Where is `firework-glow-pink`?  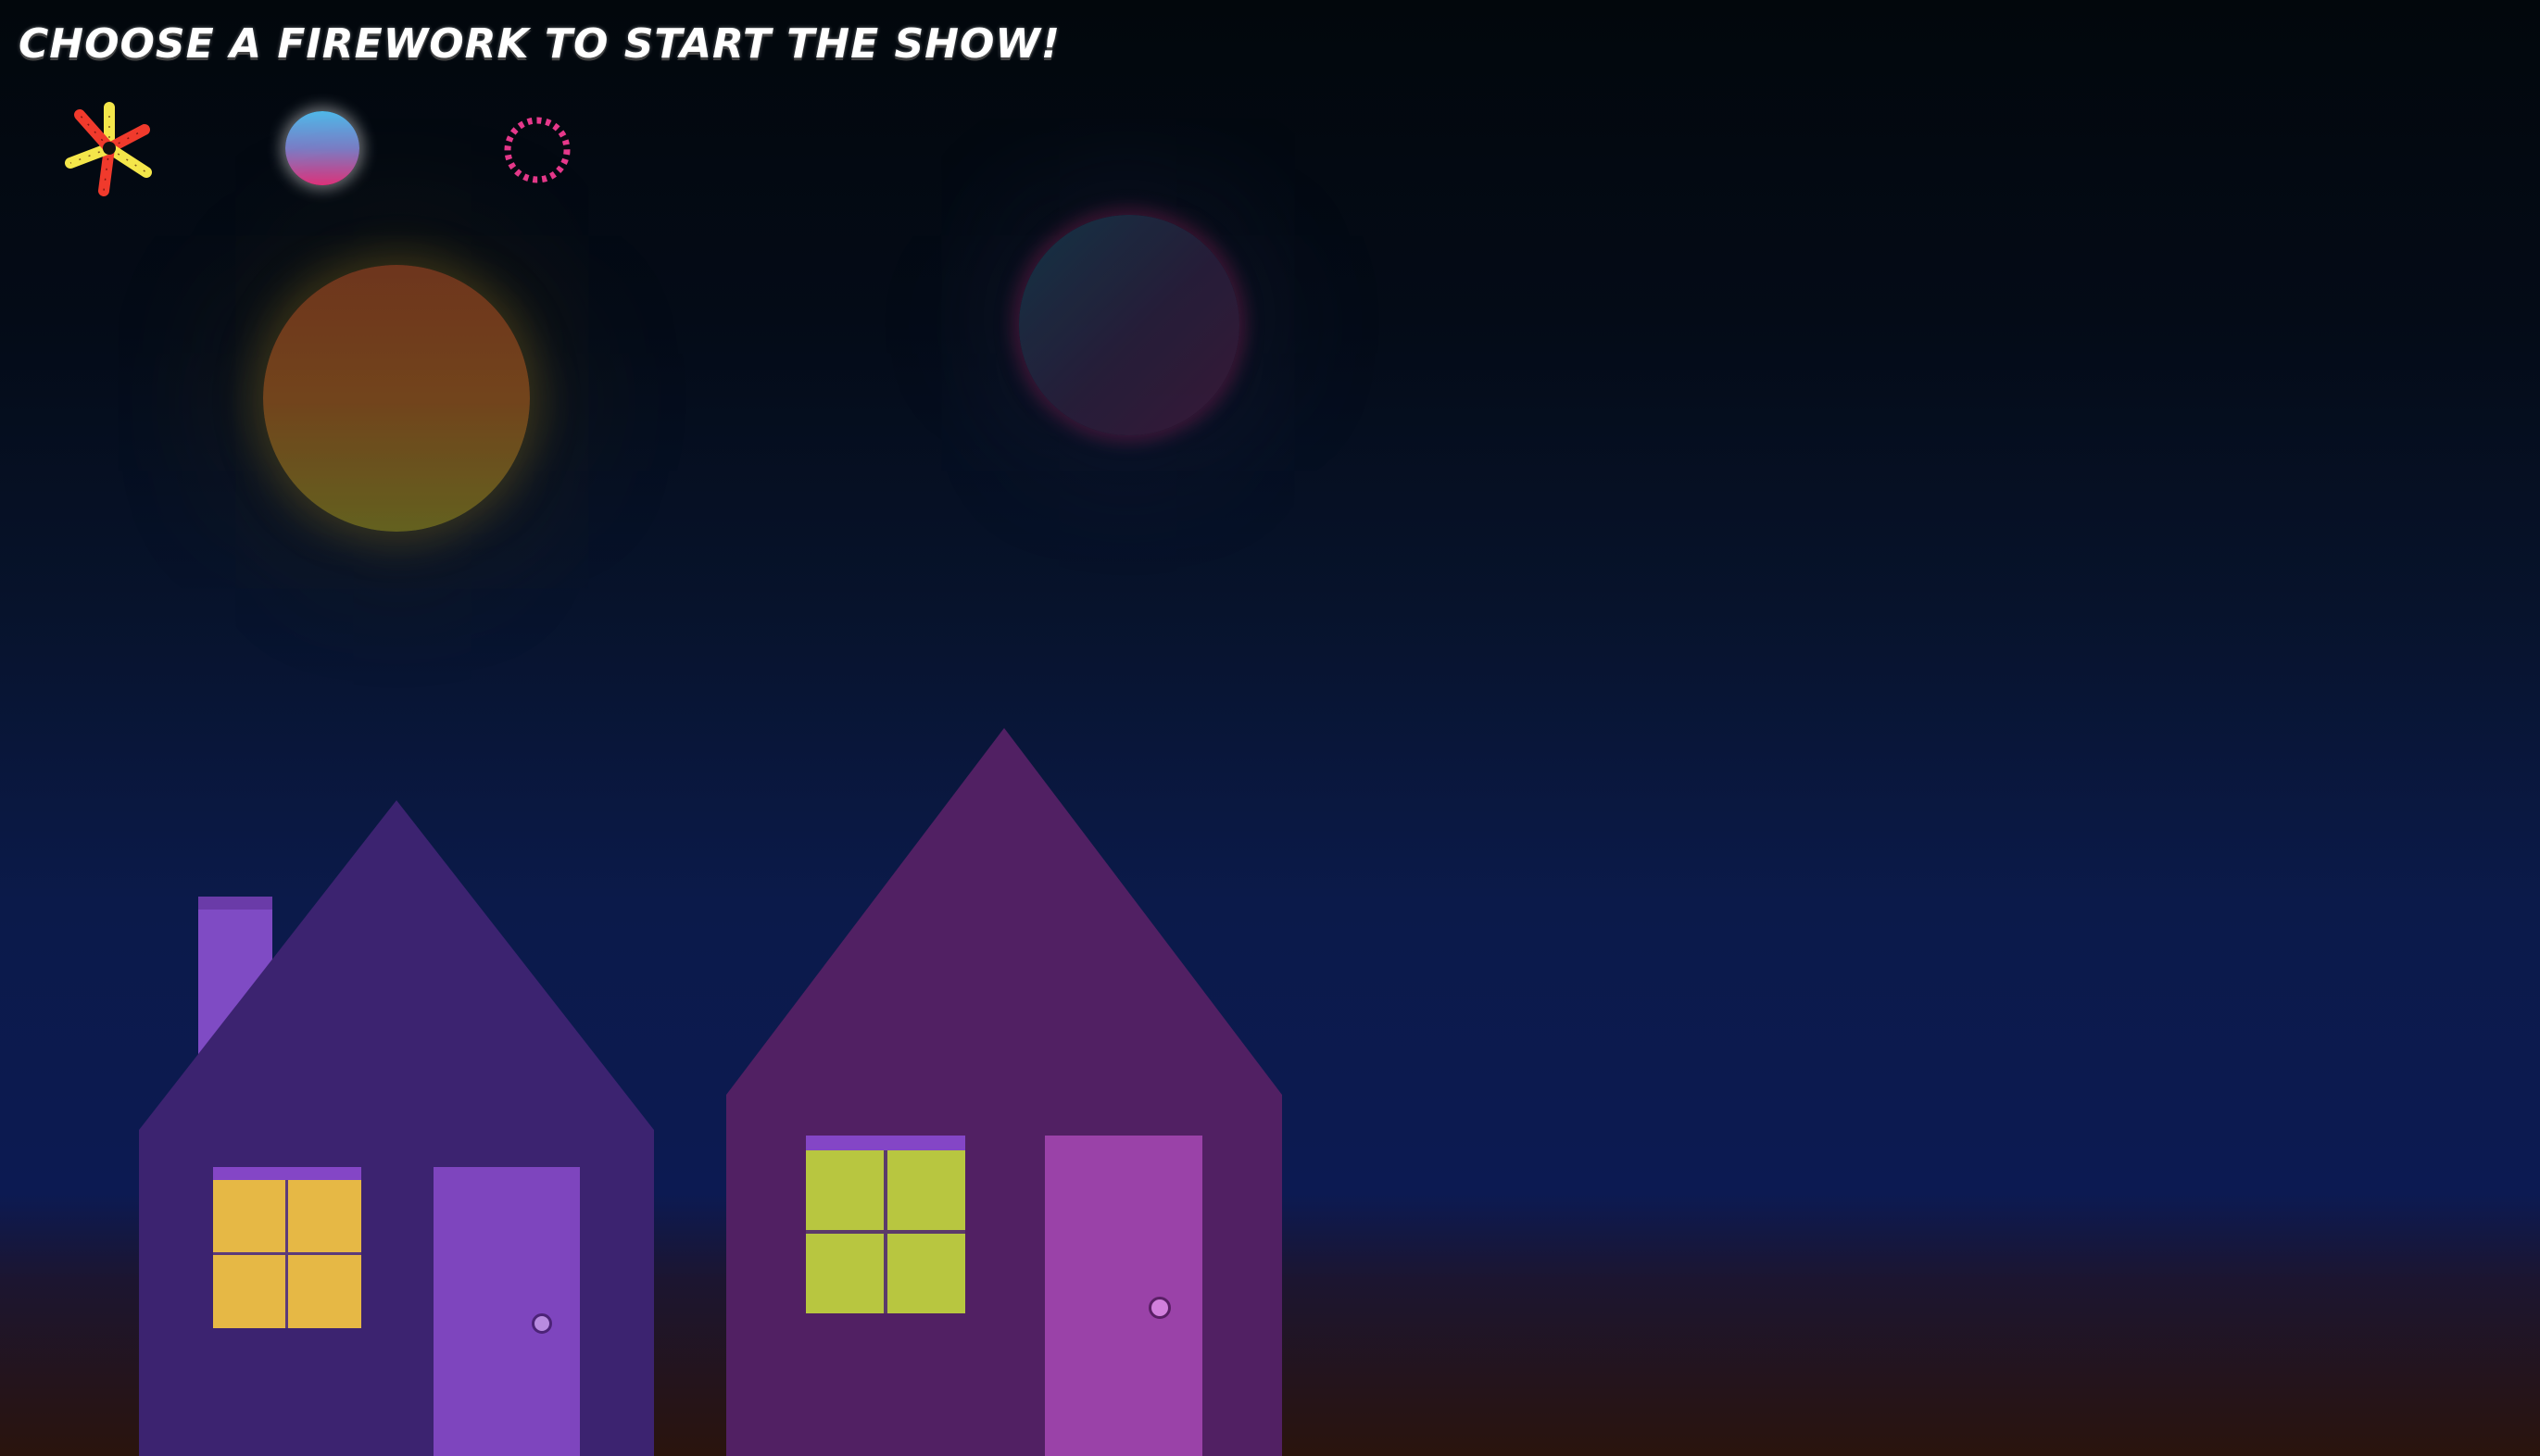 firework-glow-pink is located at coordinates (1129, 325).